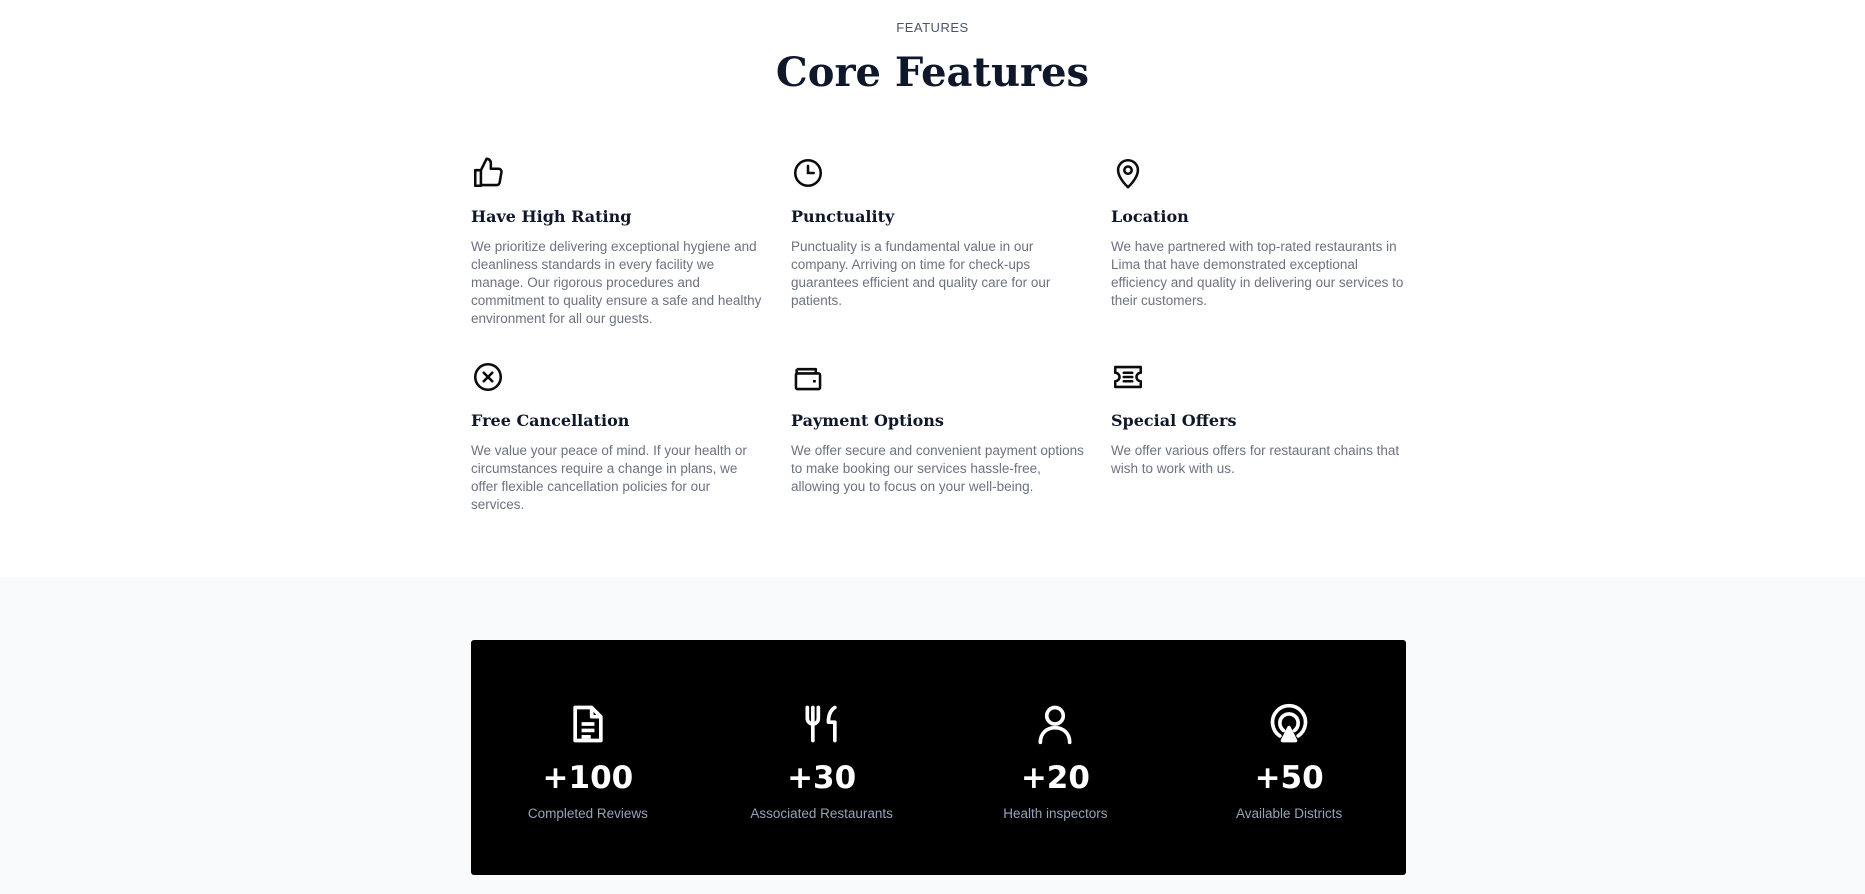 The height and width of the screenshot is (894, 1865). What do you see at coordinates (867, 420) in the screenshot?
I see `feature-title: Payment Options` at bounding box center [867, 420].